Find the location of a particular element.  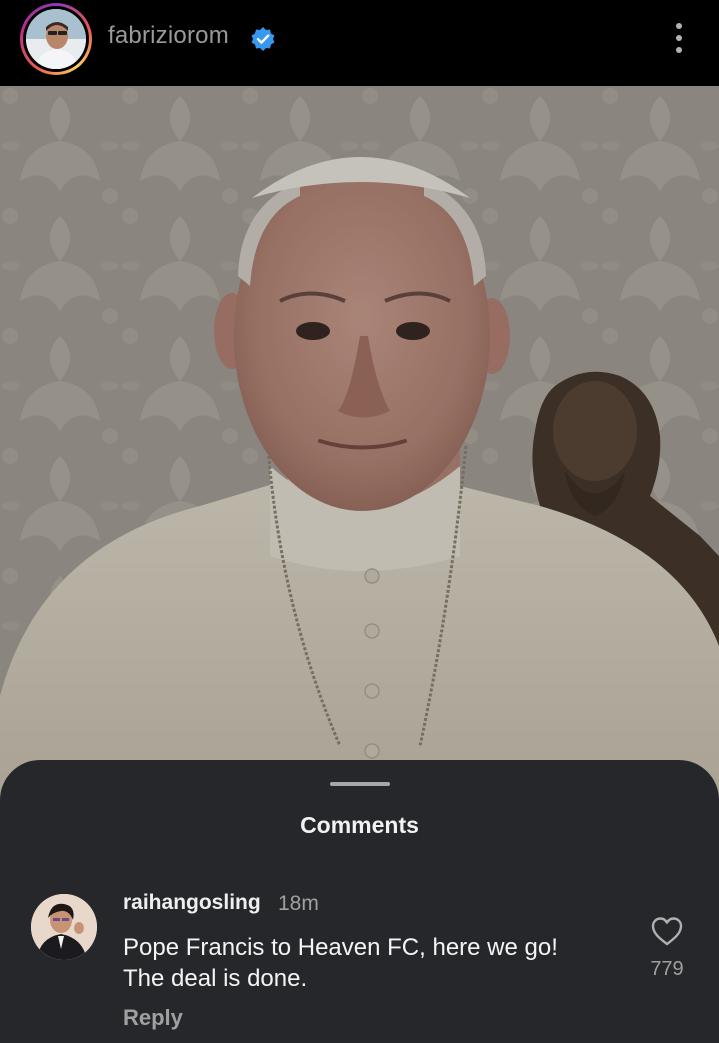

heart-outline-icon is located at coordinates (667, 931).